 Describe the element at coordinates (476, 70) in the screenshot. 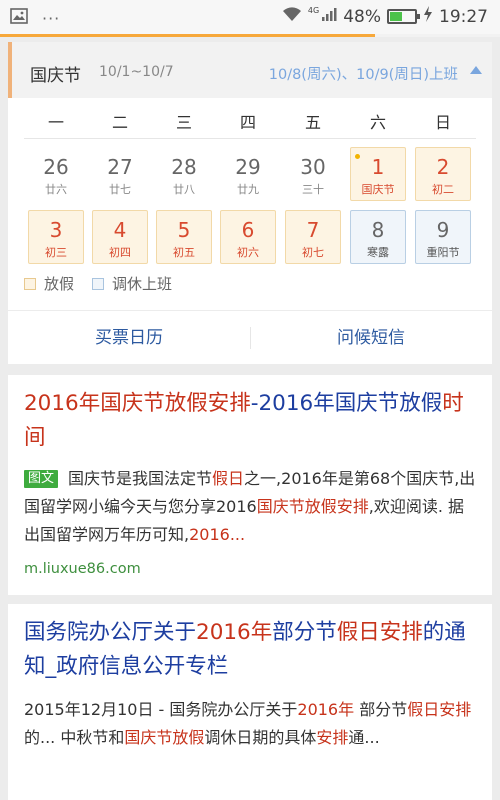

I see `collapse-arrow-icon` at that location.